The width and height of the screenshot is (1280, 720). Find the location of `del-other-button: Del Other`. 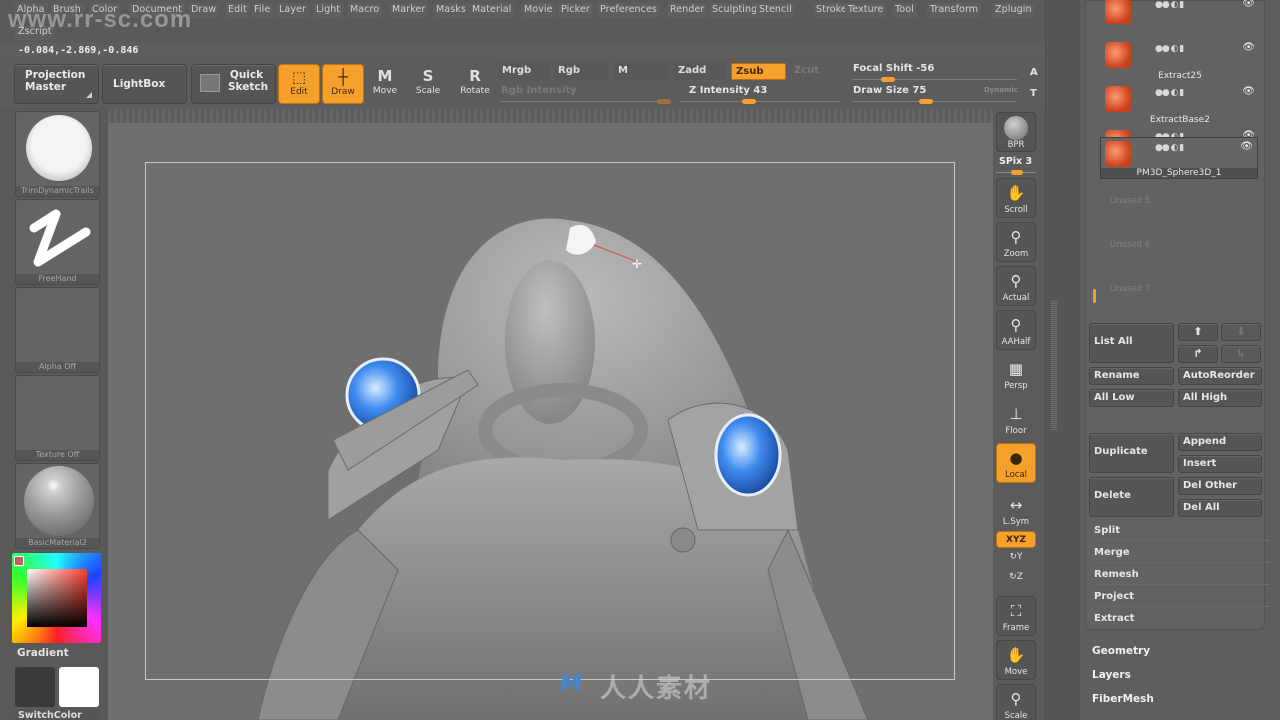

del-other-button: Del Other is located at coordinates (1220, 486).